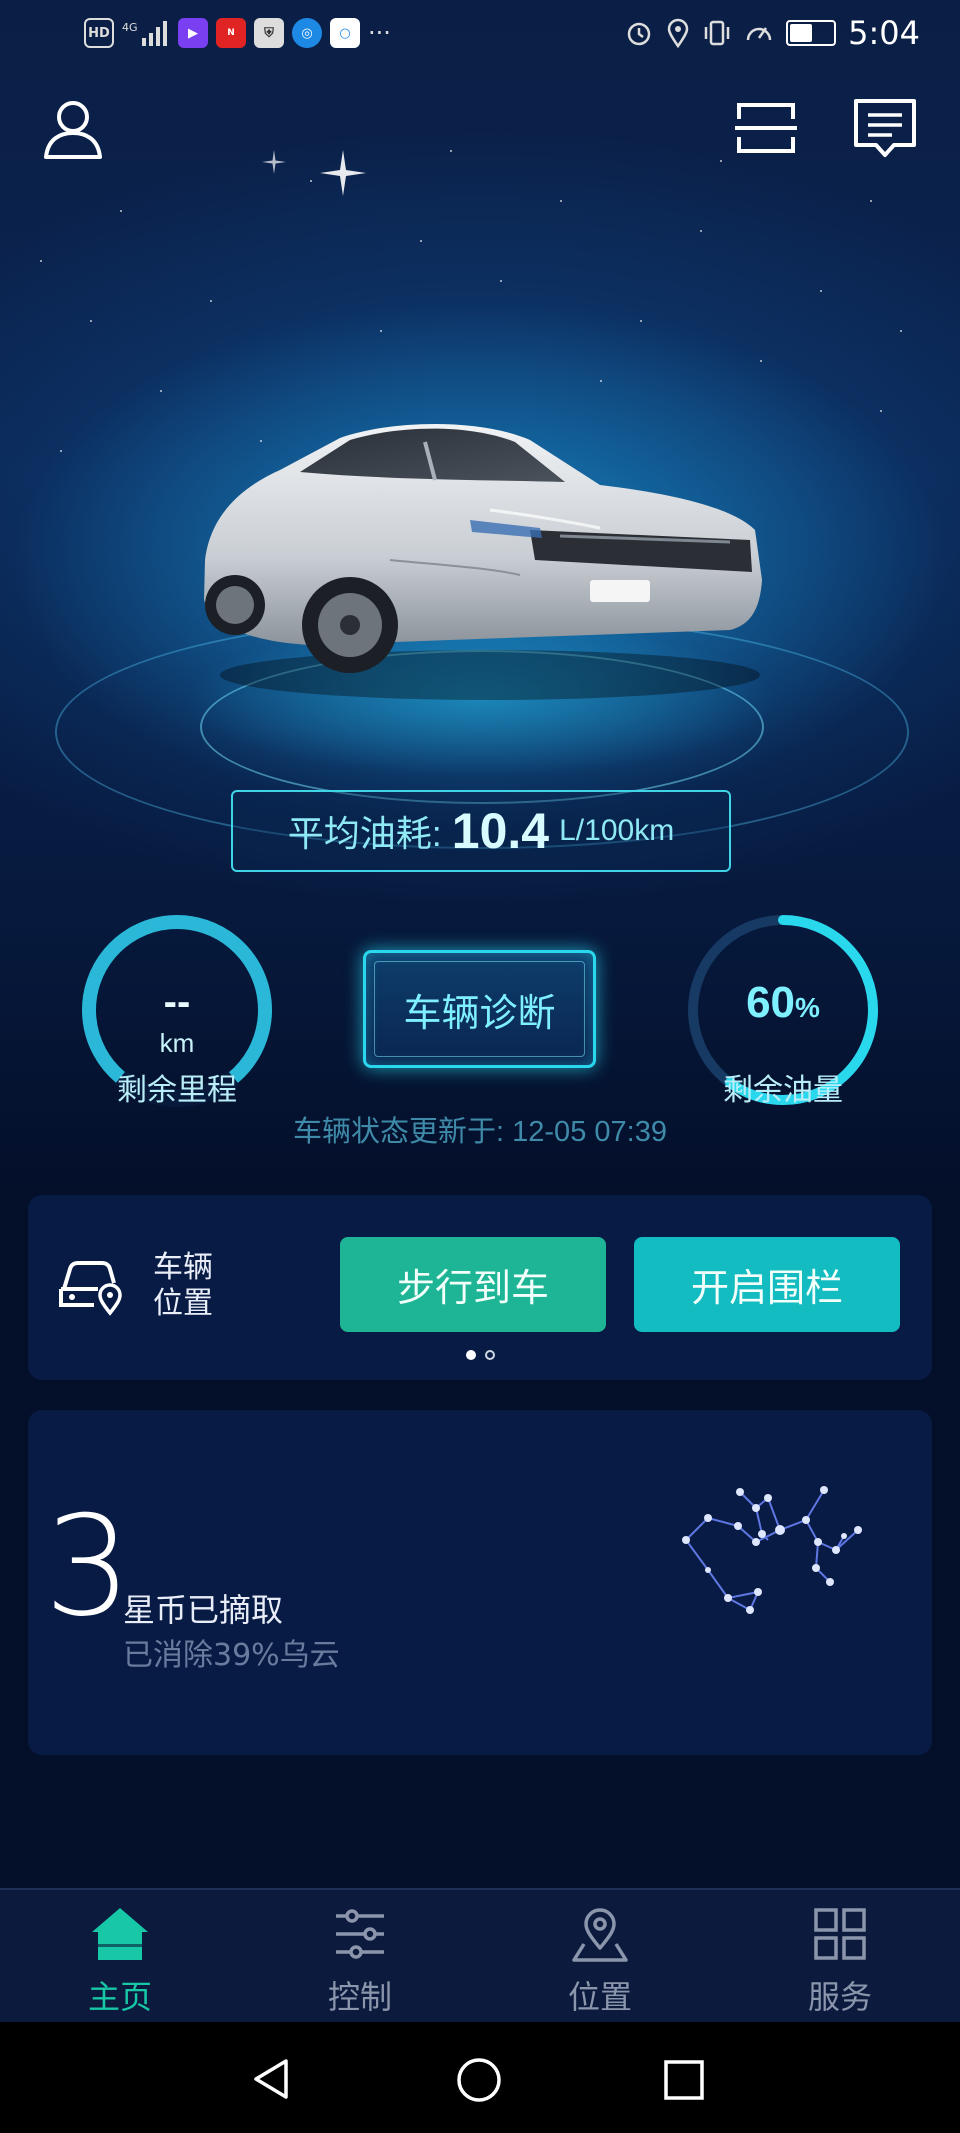 The height and width of the screenshot is (2133, 960). What do you see at coordinates (483, 562) in the screenshot?
I see `car-image` at bounding box center [483, 562].